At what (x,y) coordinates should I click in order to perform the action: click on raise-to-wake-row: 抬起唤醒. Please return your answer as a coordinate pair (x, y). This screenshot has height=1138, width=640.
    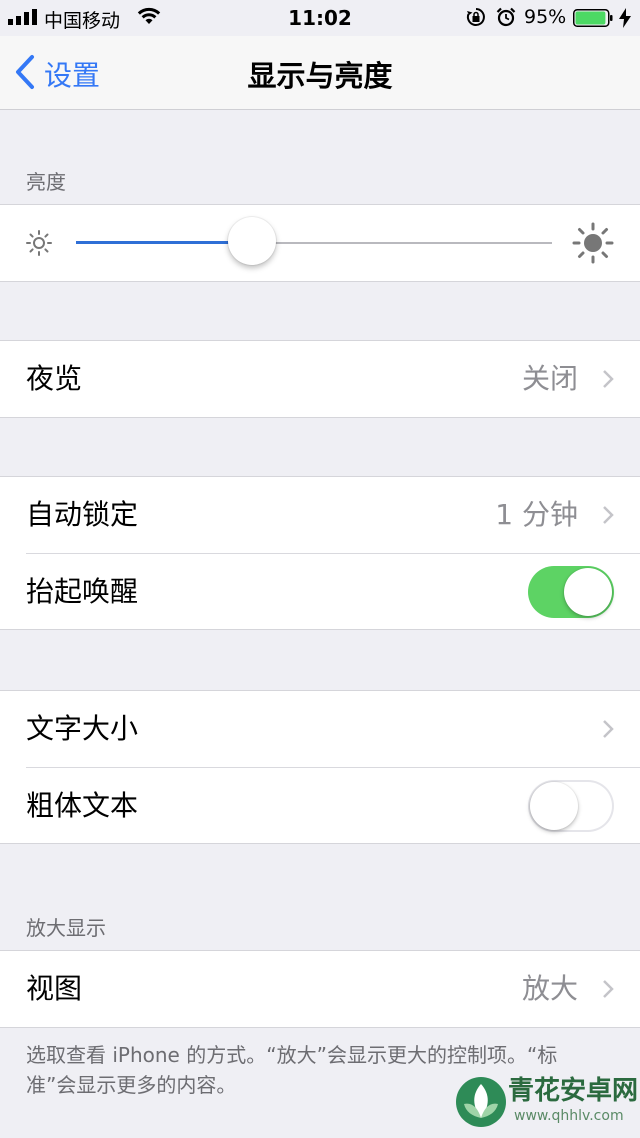
    Looking at the image, I should click on (320, 592).